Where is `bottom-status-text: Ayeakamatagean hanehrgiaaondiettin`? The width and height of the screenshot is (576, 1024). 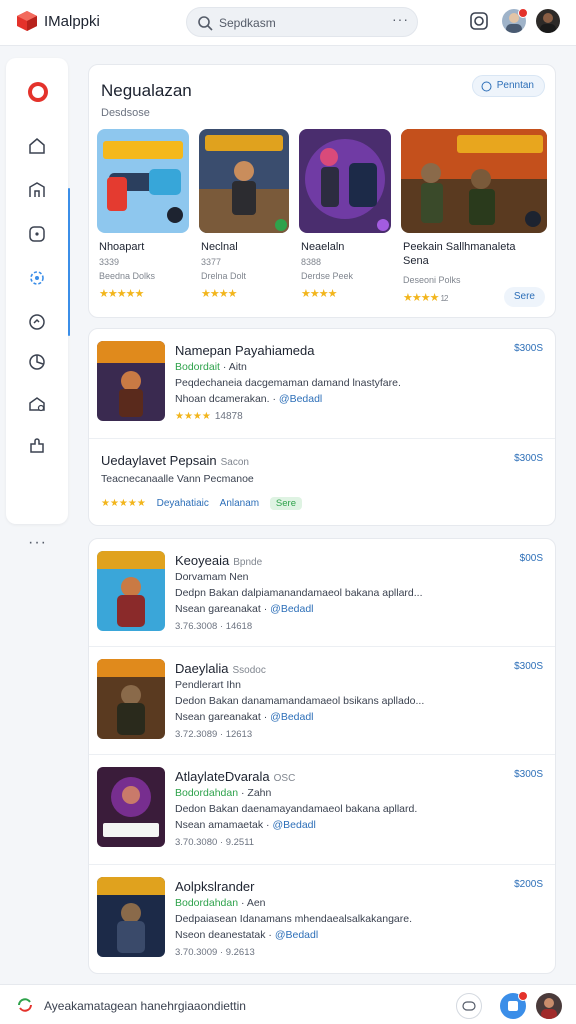 bottom-status-text: Ayeakamatagean hanehrgiaaondiettin is located at coordinates (145, 1006).